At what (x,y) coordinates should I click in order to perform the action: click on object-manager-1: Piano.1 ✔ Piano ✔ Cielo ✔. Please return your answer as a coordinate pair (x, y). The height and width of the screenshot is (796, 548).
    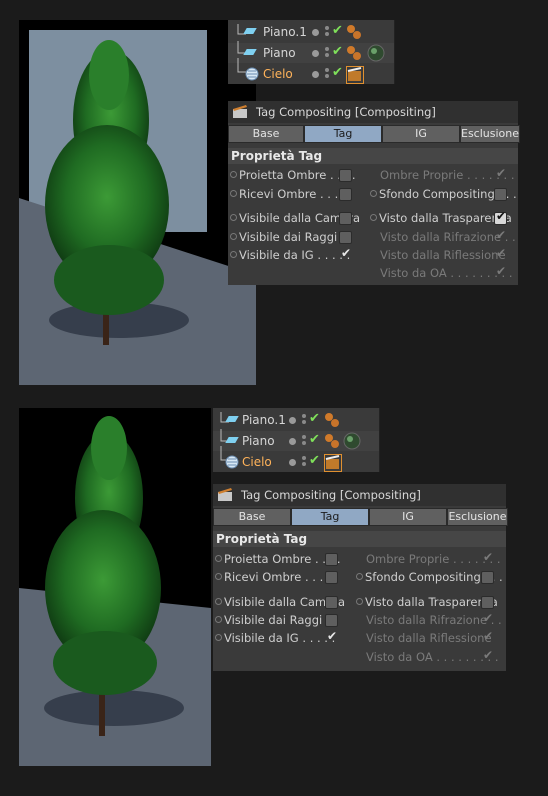
    Looking at the image, I should click on (311, 52).